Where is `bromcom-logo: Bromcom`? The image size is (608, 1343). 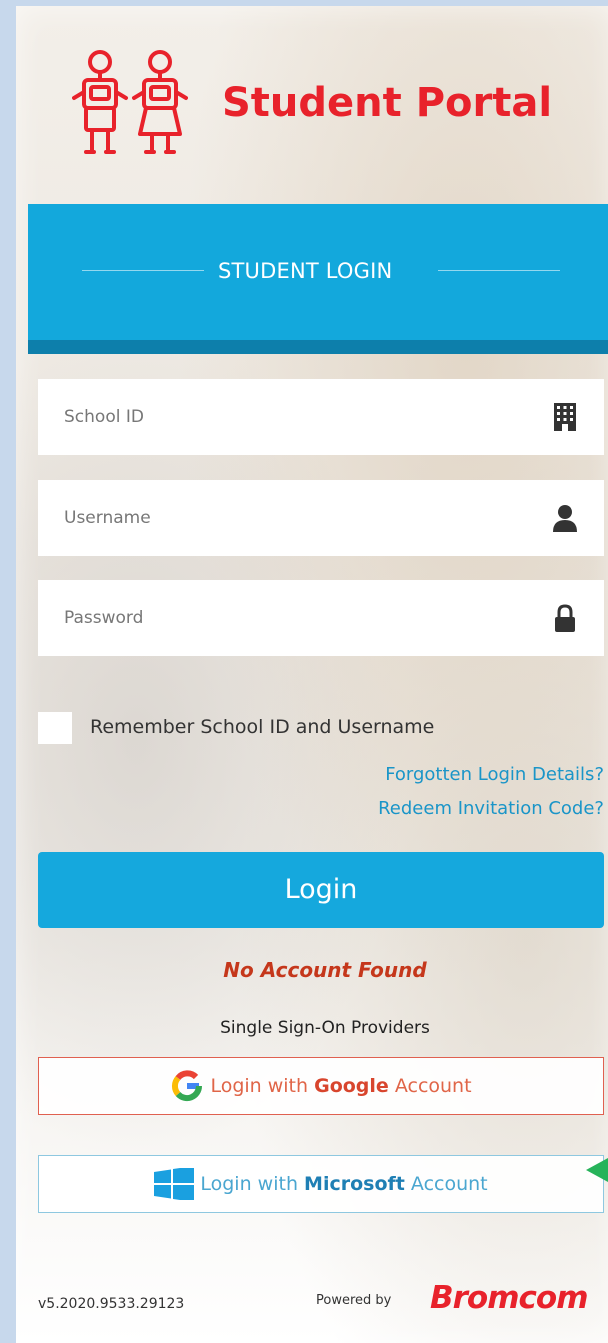 bromcom-logo: Bromcom is located at coordinates (509, 1298).